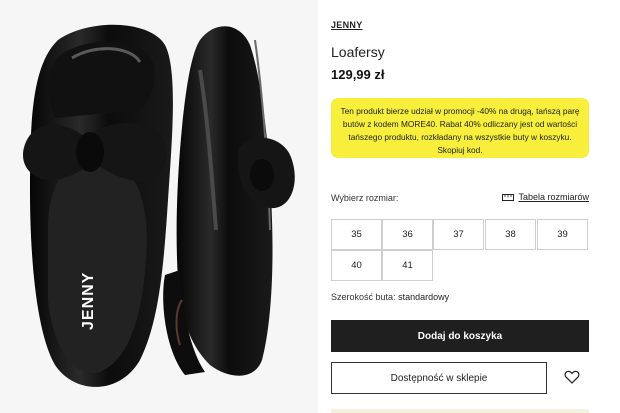 Image resolution: width=620 pixels, height=413 pixels. I want to click on size-guide-link: Tabela rozmiarów, so click(545, 197).